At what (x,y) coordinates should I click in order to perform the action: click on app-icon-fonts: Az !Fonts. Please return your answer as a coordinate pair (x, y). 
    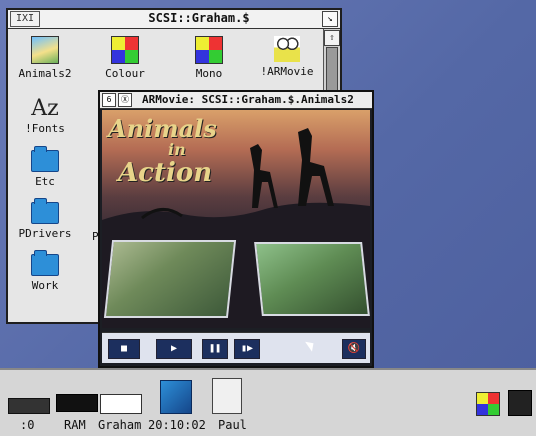
    Looking at the image, I should click on (45, 115).